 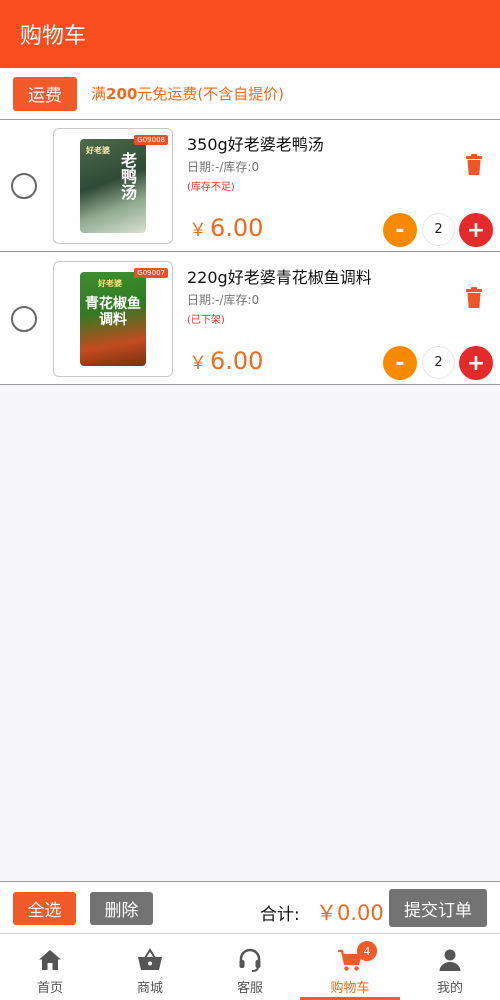 I want to click on page-title: 购物车, so click(x=53, y=36).